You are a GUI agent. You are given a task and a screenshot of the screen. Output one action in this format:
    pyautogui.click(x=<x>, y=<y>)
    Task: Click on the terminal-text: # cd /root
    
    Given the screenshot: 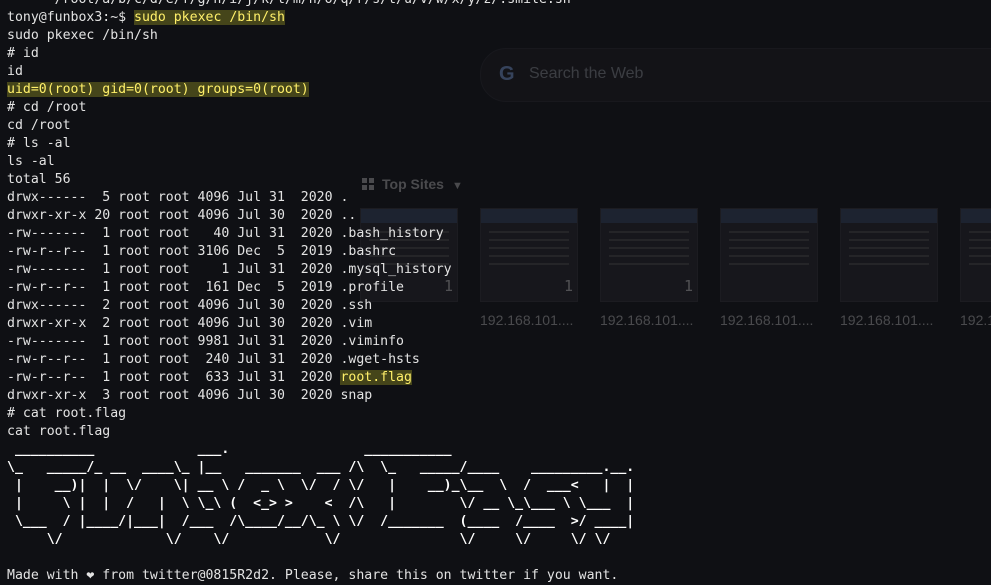 What is the action you would take?
    pyautogui.click(x=47, y=107)
    